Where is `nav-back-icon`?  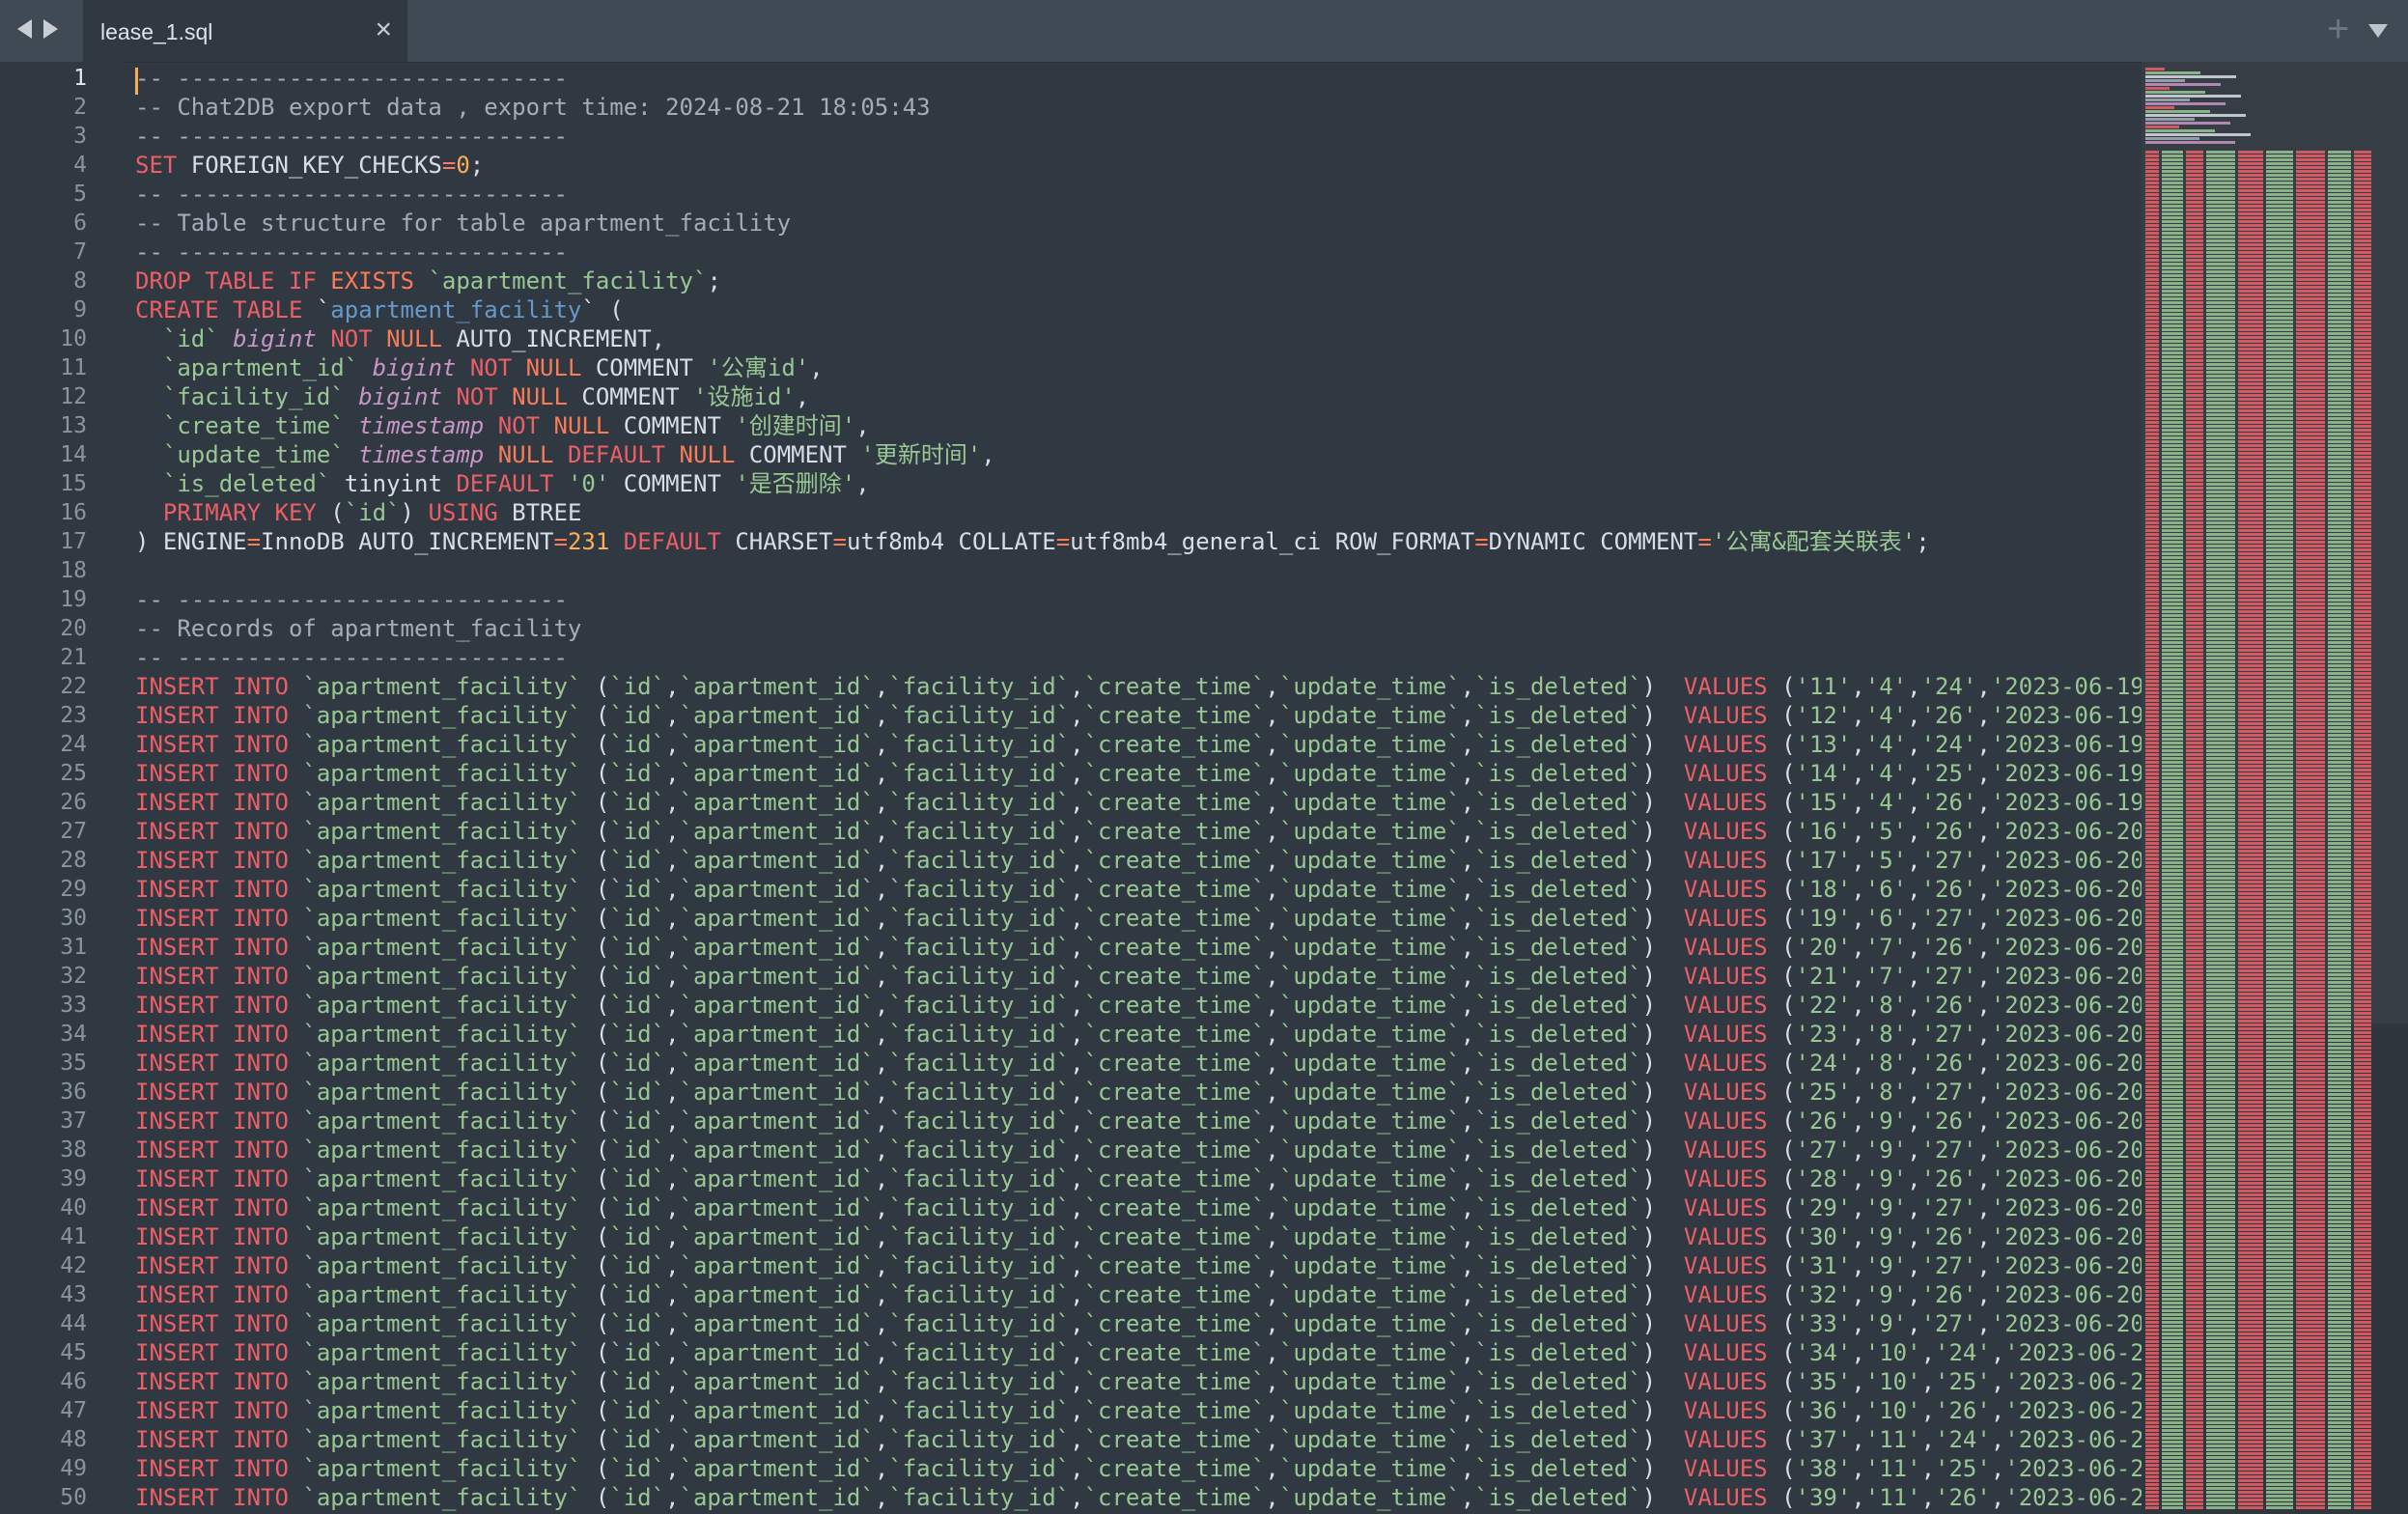
nav-back-icon is located at coordinates (25, 29).